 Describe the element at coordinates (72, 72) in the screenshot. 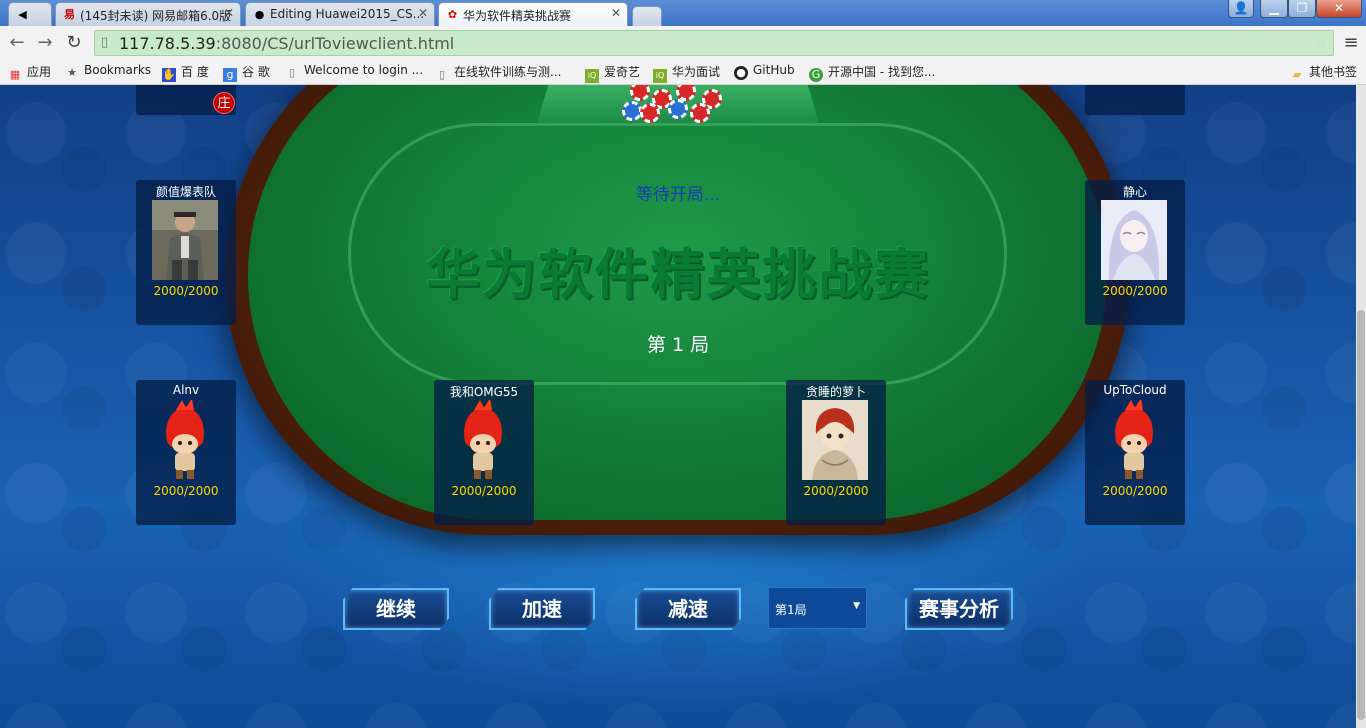

I see `star-icon: ★` at that location.